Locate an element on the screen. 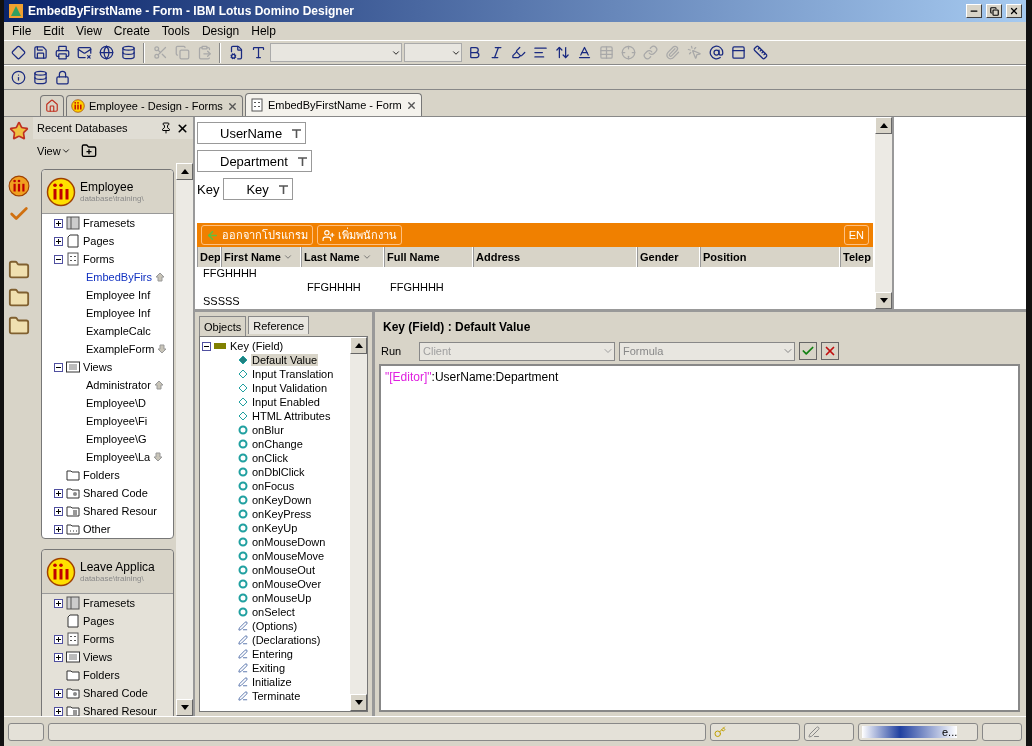 This screenshot has width=1032, height=746. menu-item: Create is located at coordinates (131, 31).